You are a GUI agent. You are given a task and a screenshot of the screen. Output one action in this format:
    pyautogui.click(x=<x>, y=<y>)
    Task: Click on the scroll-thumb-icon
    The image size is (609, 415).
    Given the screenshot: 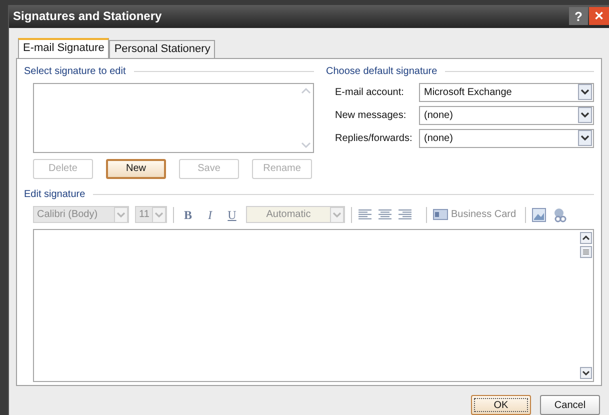 What is the action you would take?
    pyautogui.click(x=586, y=252)
    